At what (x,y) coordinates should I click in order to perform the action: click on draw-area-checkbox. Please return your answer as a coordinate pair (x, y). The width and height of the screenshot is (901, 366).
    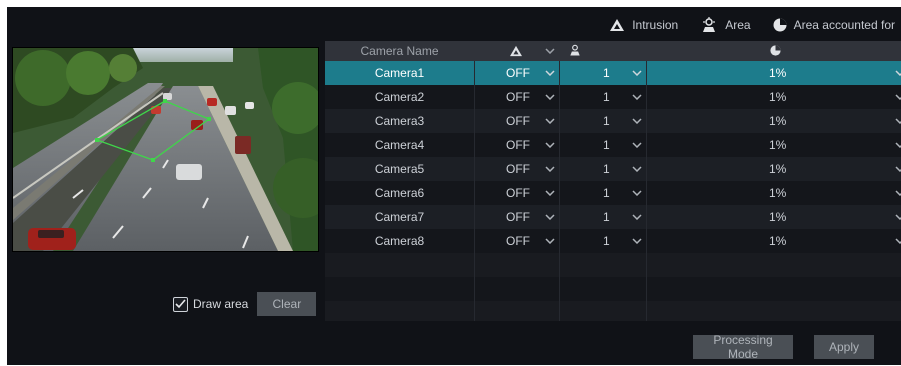
    Looking at the image, I should click on (180, 304).